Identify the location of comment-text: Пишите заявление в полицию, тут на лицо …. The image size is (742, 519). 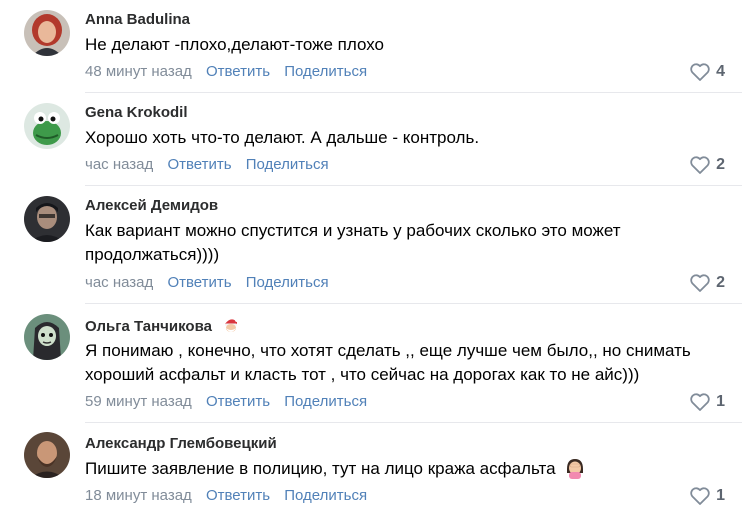
(405, 469).